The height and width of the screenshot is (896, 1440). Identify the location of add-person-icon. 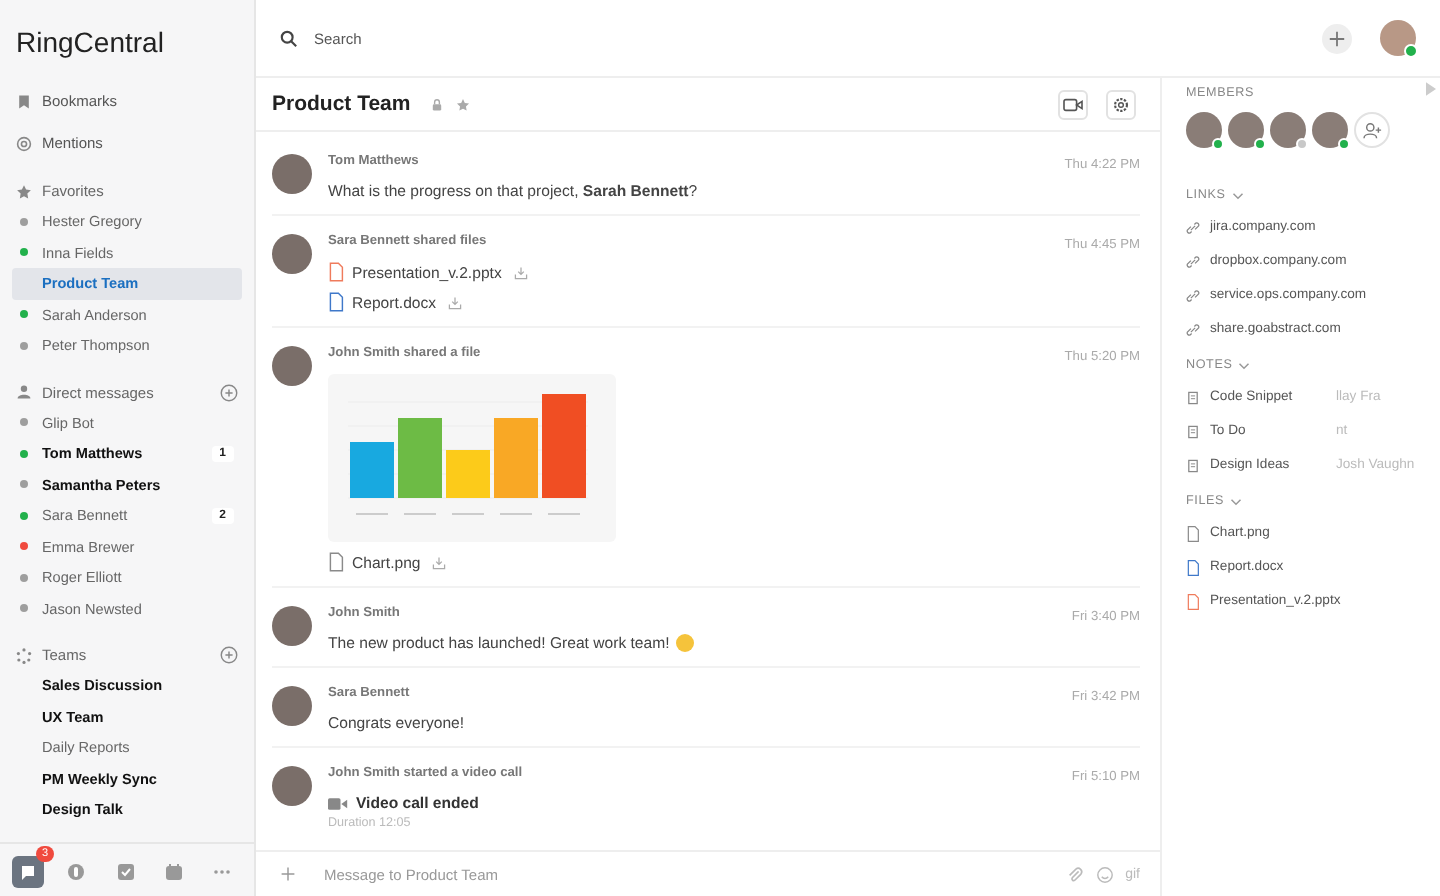
(1372, 130).